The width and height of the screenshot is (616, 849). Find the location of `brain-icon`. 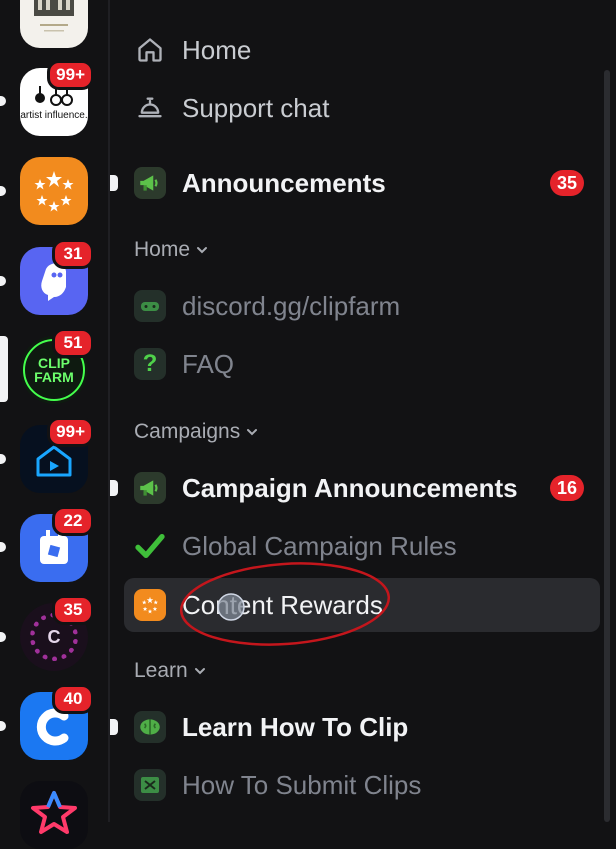

brain-icon is located at coordinates (150, 727).